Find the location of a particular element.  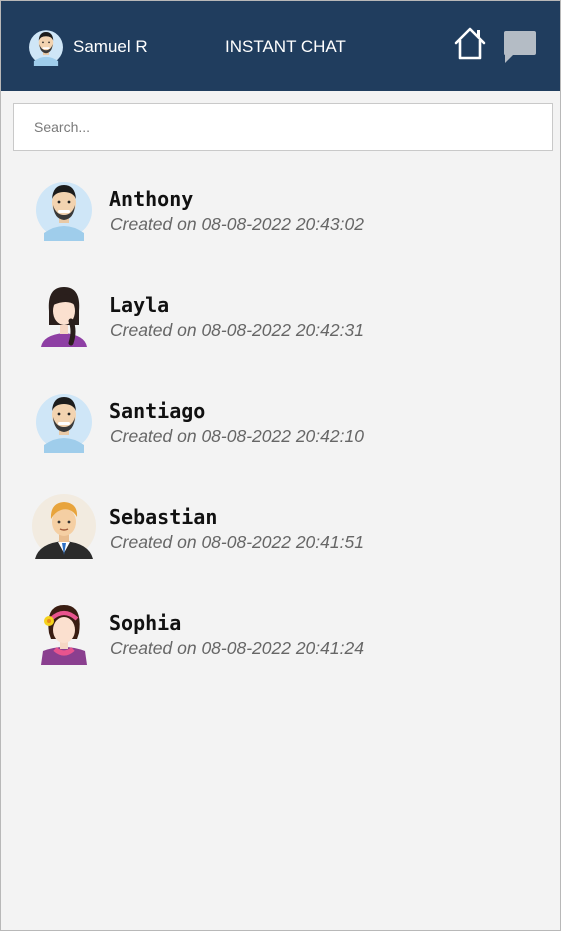

list-item: Anthony Created on 08-08-2022 20:43:02 is located at coordinates (280, 214).